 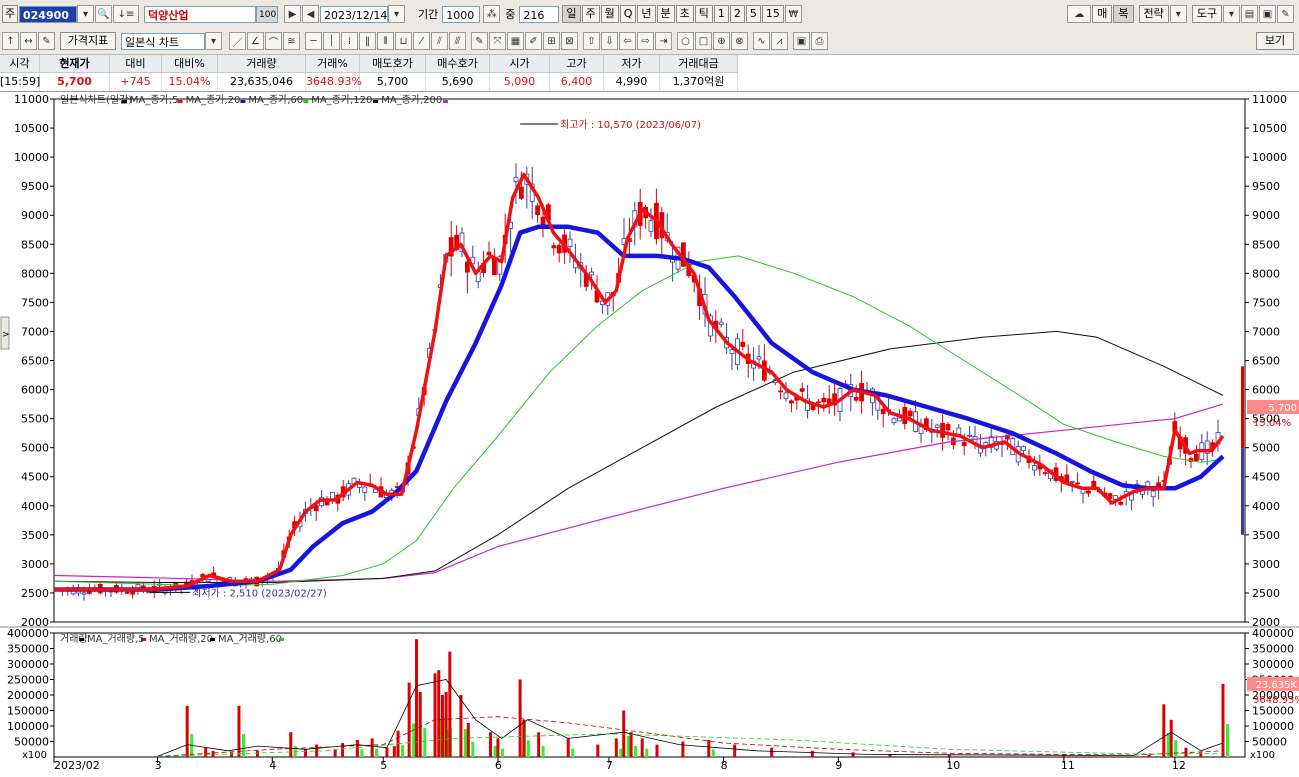 I want to click on grid-toggle-icon: ⁂, so click(x=492, y=14).